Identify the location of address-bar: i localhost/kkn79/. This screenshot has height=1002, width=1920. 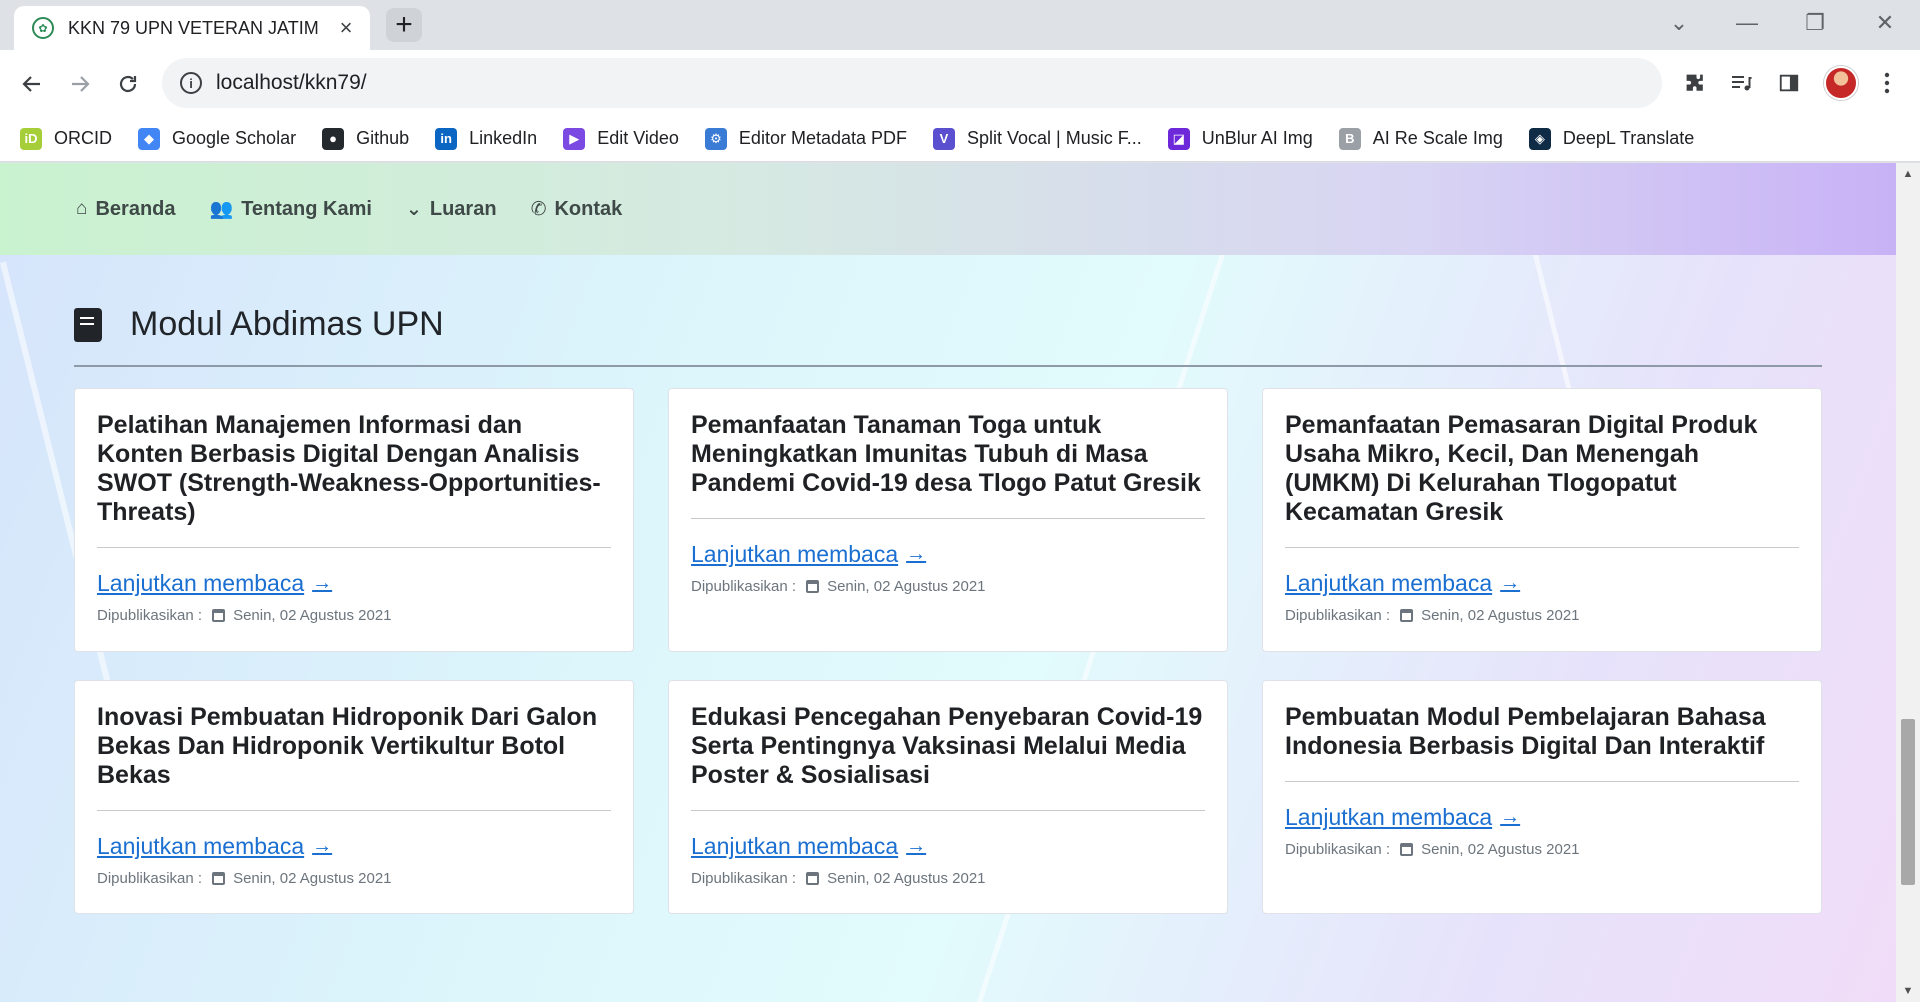
(912, 83).